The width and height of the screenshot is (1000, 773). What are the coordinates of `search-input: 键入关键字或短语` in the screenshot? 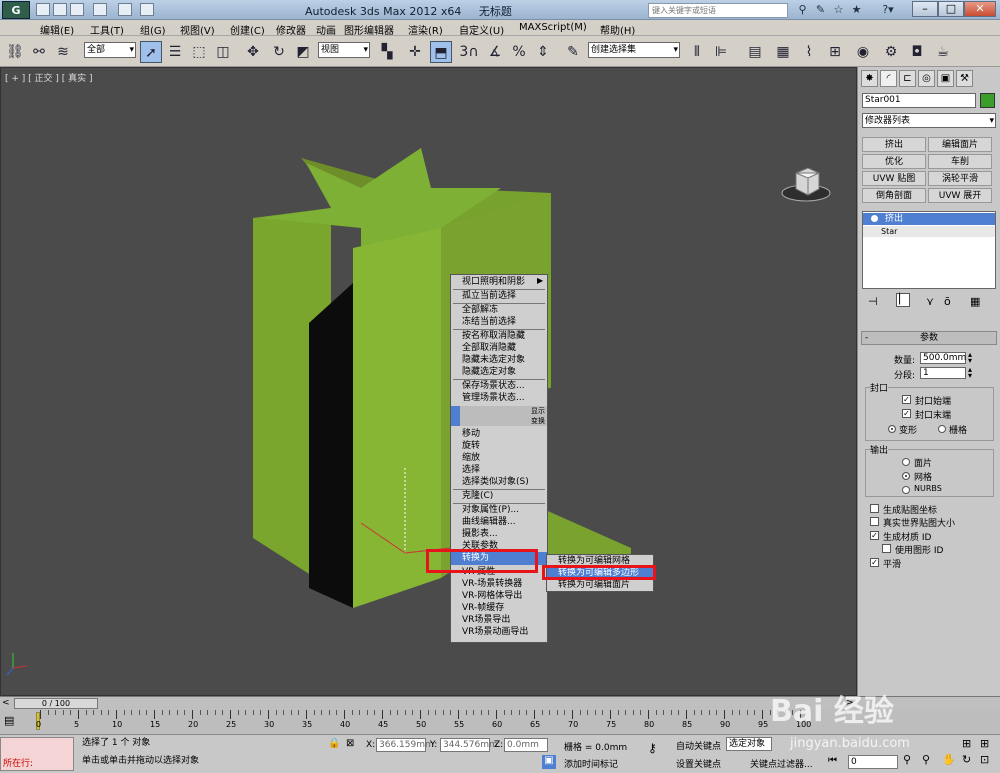 It's located at (718, 10).